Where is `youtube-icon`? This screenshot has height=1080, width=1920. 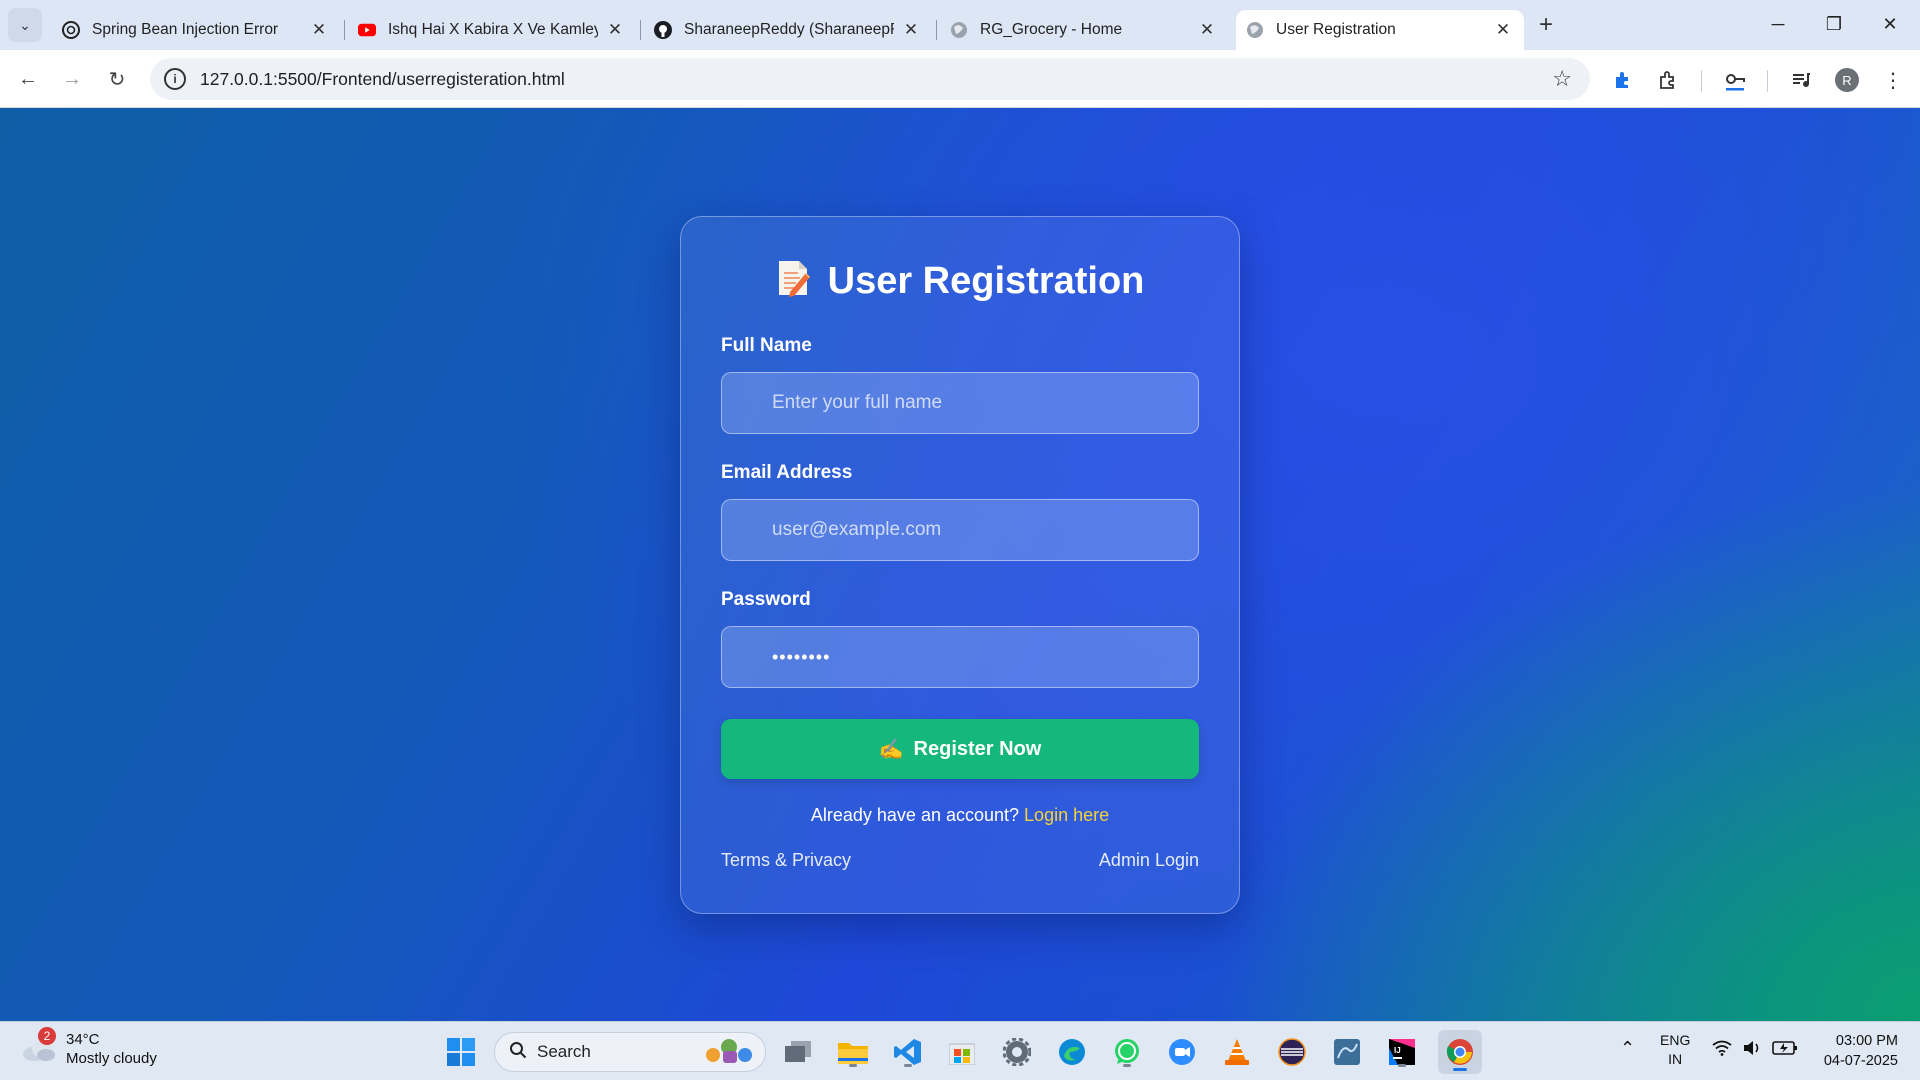
youtube-icon is located at coordinates (367, 30).